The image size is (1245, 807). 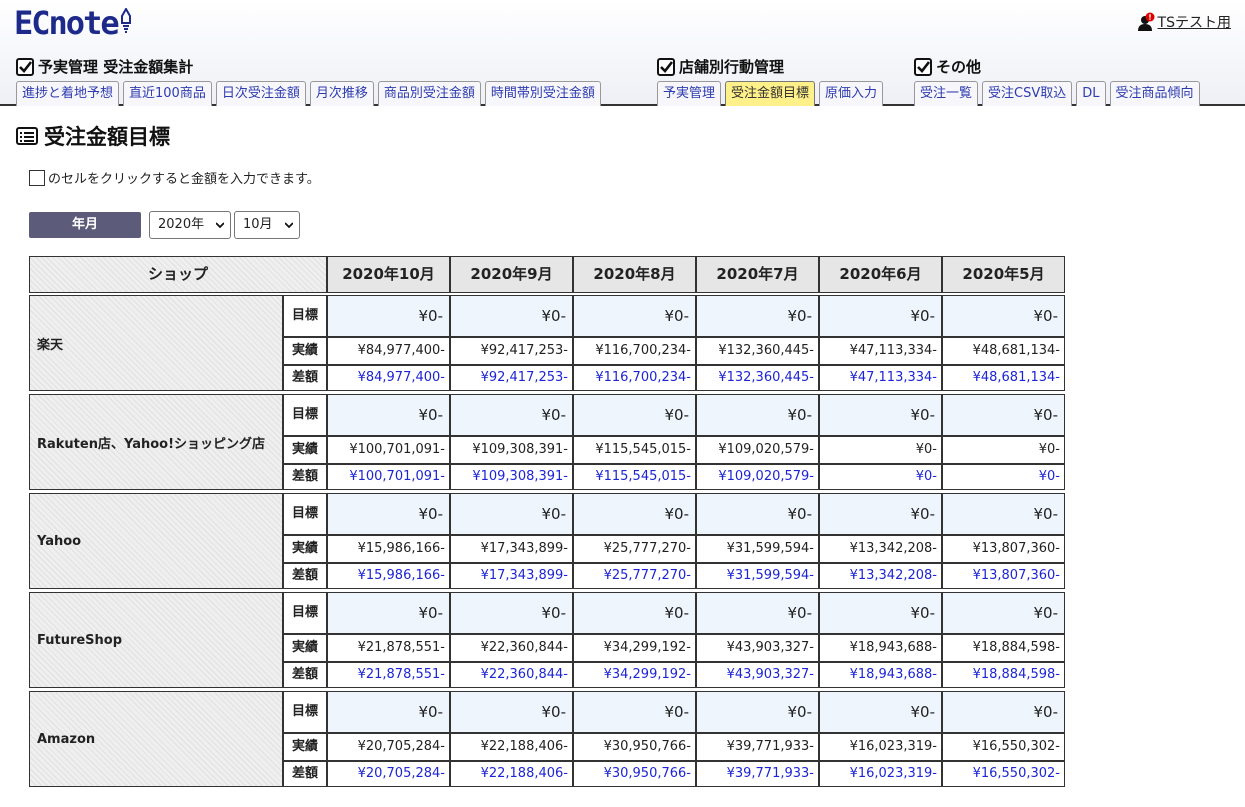 What do you see at coordinates (1003, 274) in the screenshot?
I see `month-column-header: 2020年5月` at bounding box center [1003, 274].